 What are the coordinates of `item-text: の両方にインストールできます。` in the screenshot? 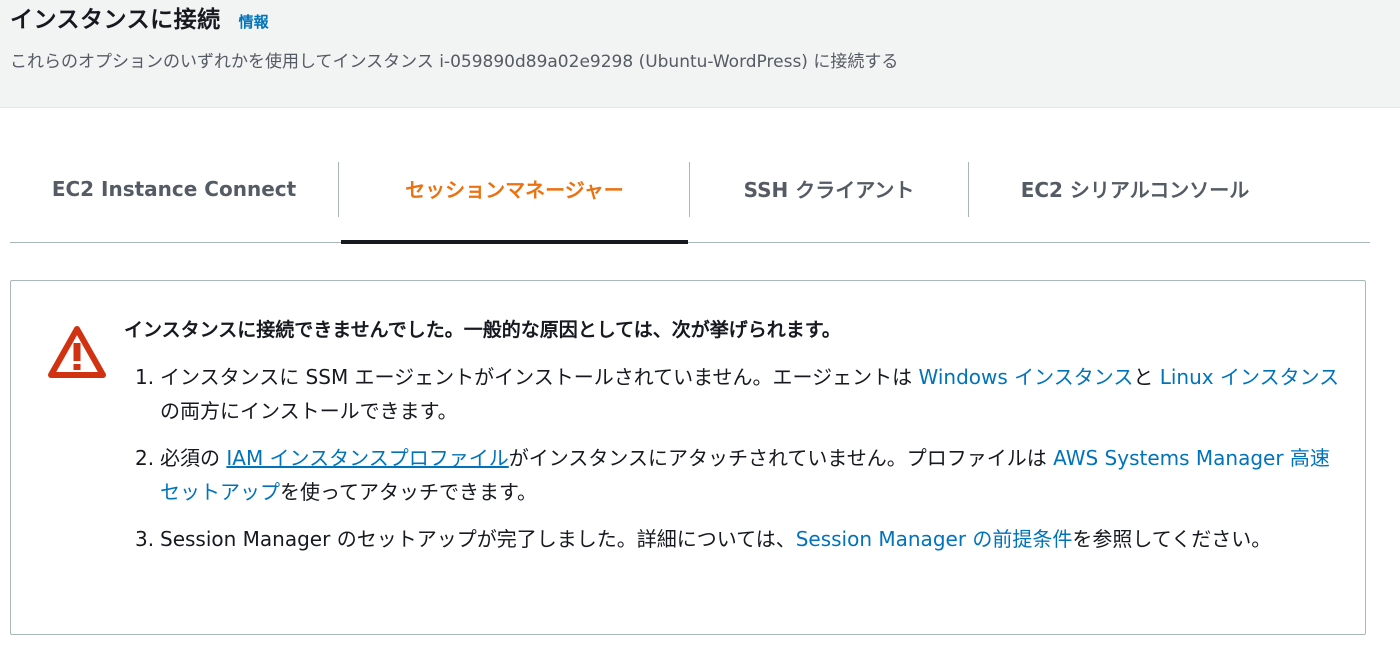 It's located at (309, 411).